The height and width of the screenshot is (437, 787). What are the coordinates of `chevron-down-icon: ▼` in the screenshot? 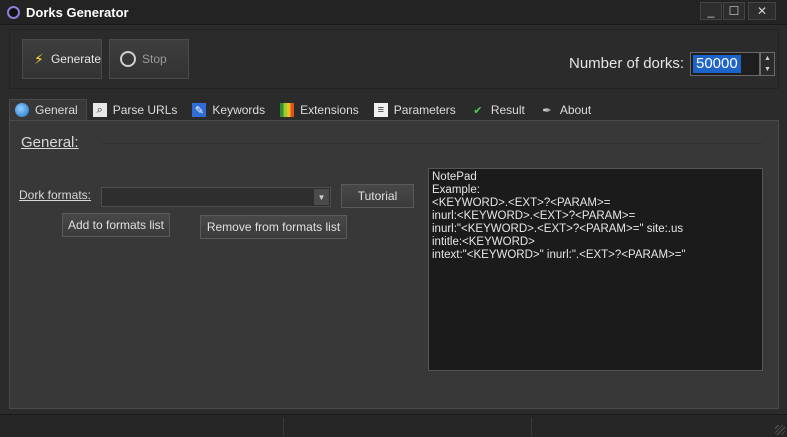 It's located at (321, 197).